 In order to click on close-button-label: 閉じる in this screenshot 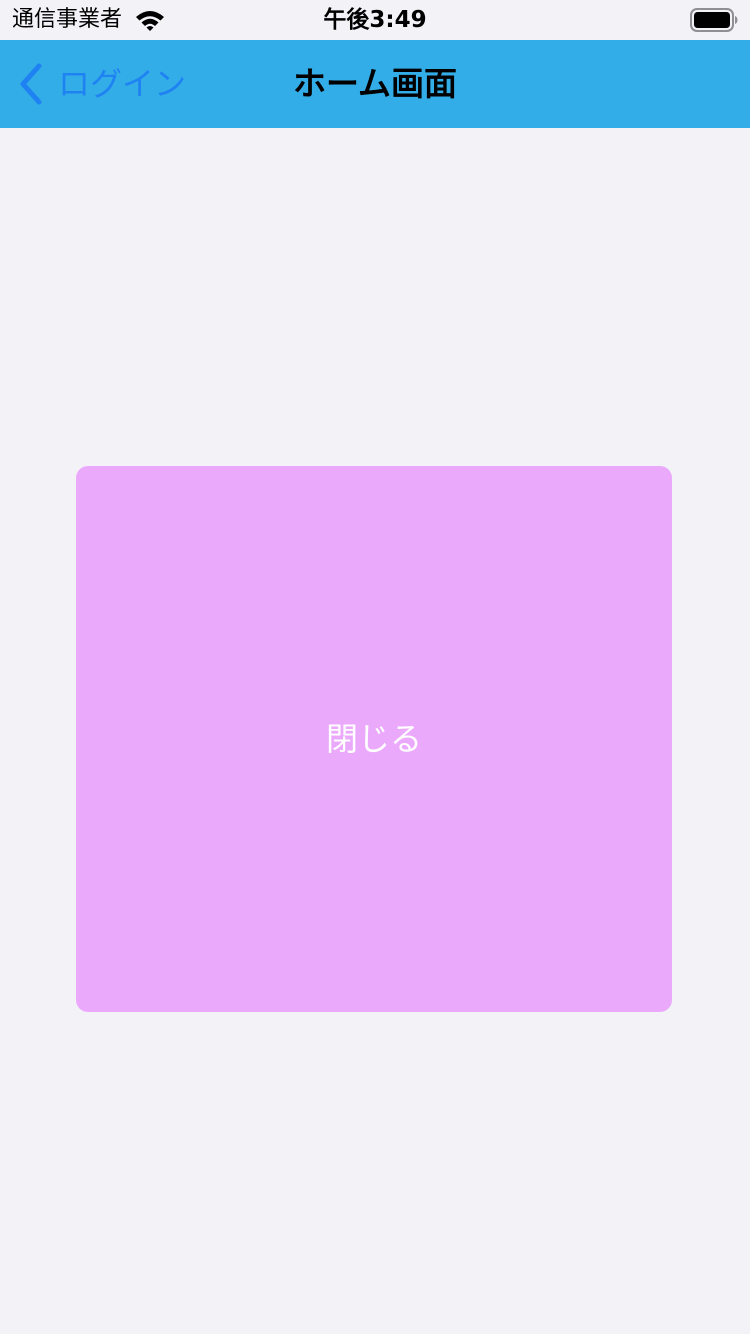, I will do `click(373, 739)`.